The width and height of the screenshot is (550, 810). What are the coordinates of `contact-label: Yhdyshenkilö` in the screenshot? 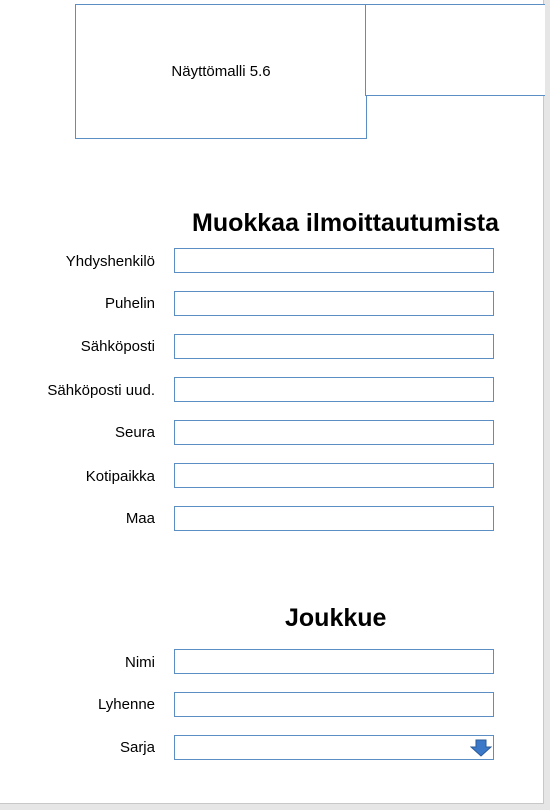 It's located at (110, 261).